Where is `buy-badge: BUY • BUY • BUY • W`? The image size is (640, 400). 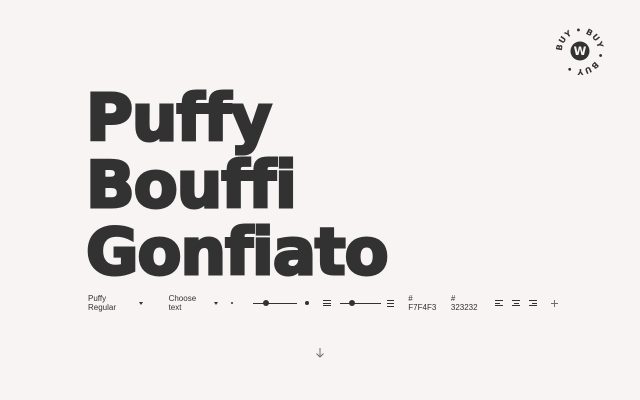
buy-badge: BUY • BUY • BUY • W is located at coordinates (580, 51).